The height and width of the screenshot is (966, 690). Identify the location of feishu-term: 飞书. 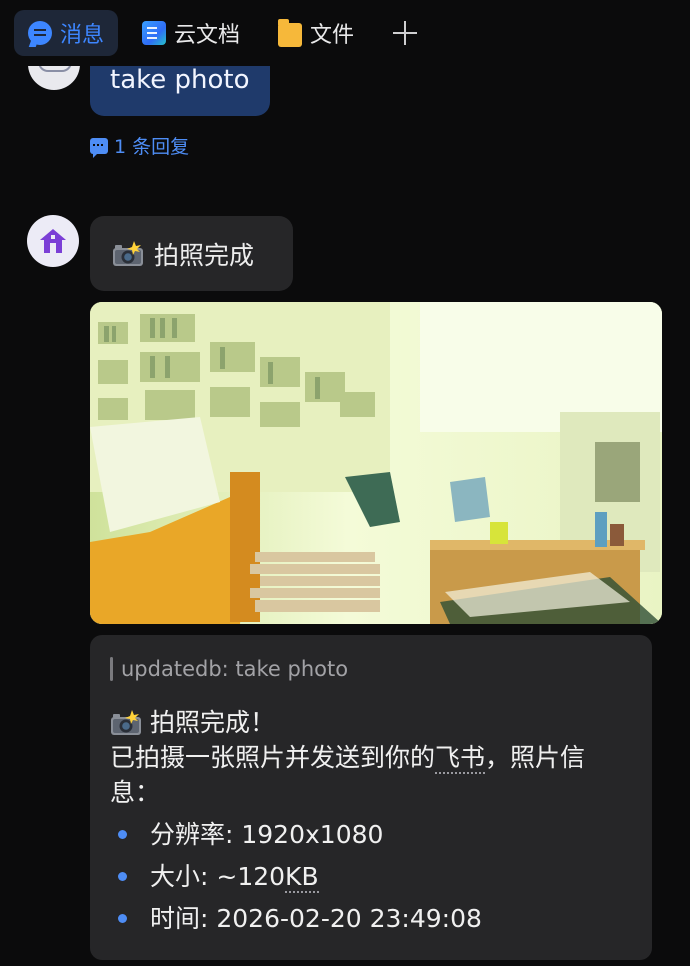
(460, 758).